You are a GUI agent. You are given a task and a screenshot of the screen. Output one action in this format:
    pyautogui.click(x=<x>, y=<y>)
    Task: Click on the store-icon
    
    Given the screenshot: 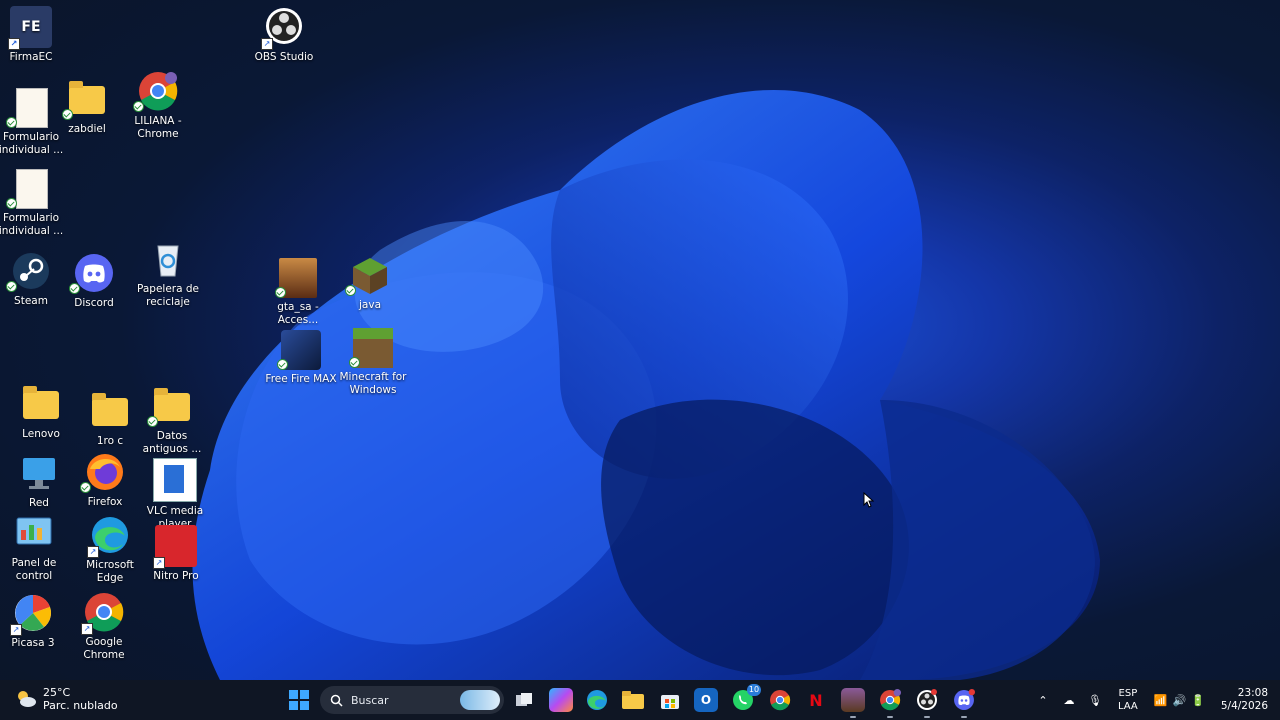 What is the action you would take?
    pyautogui.click(x=670, y=702)
    